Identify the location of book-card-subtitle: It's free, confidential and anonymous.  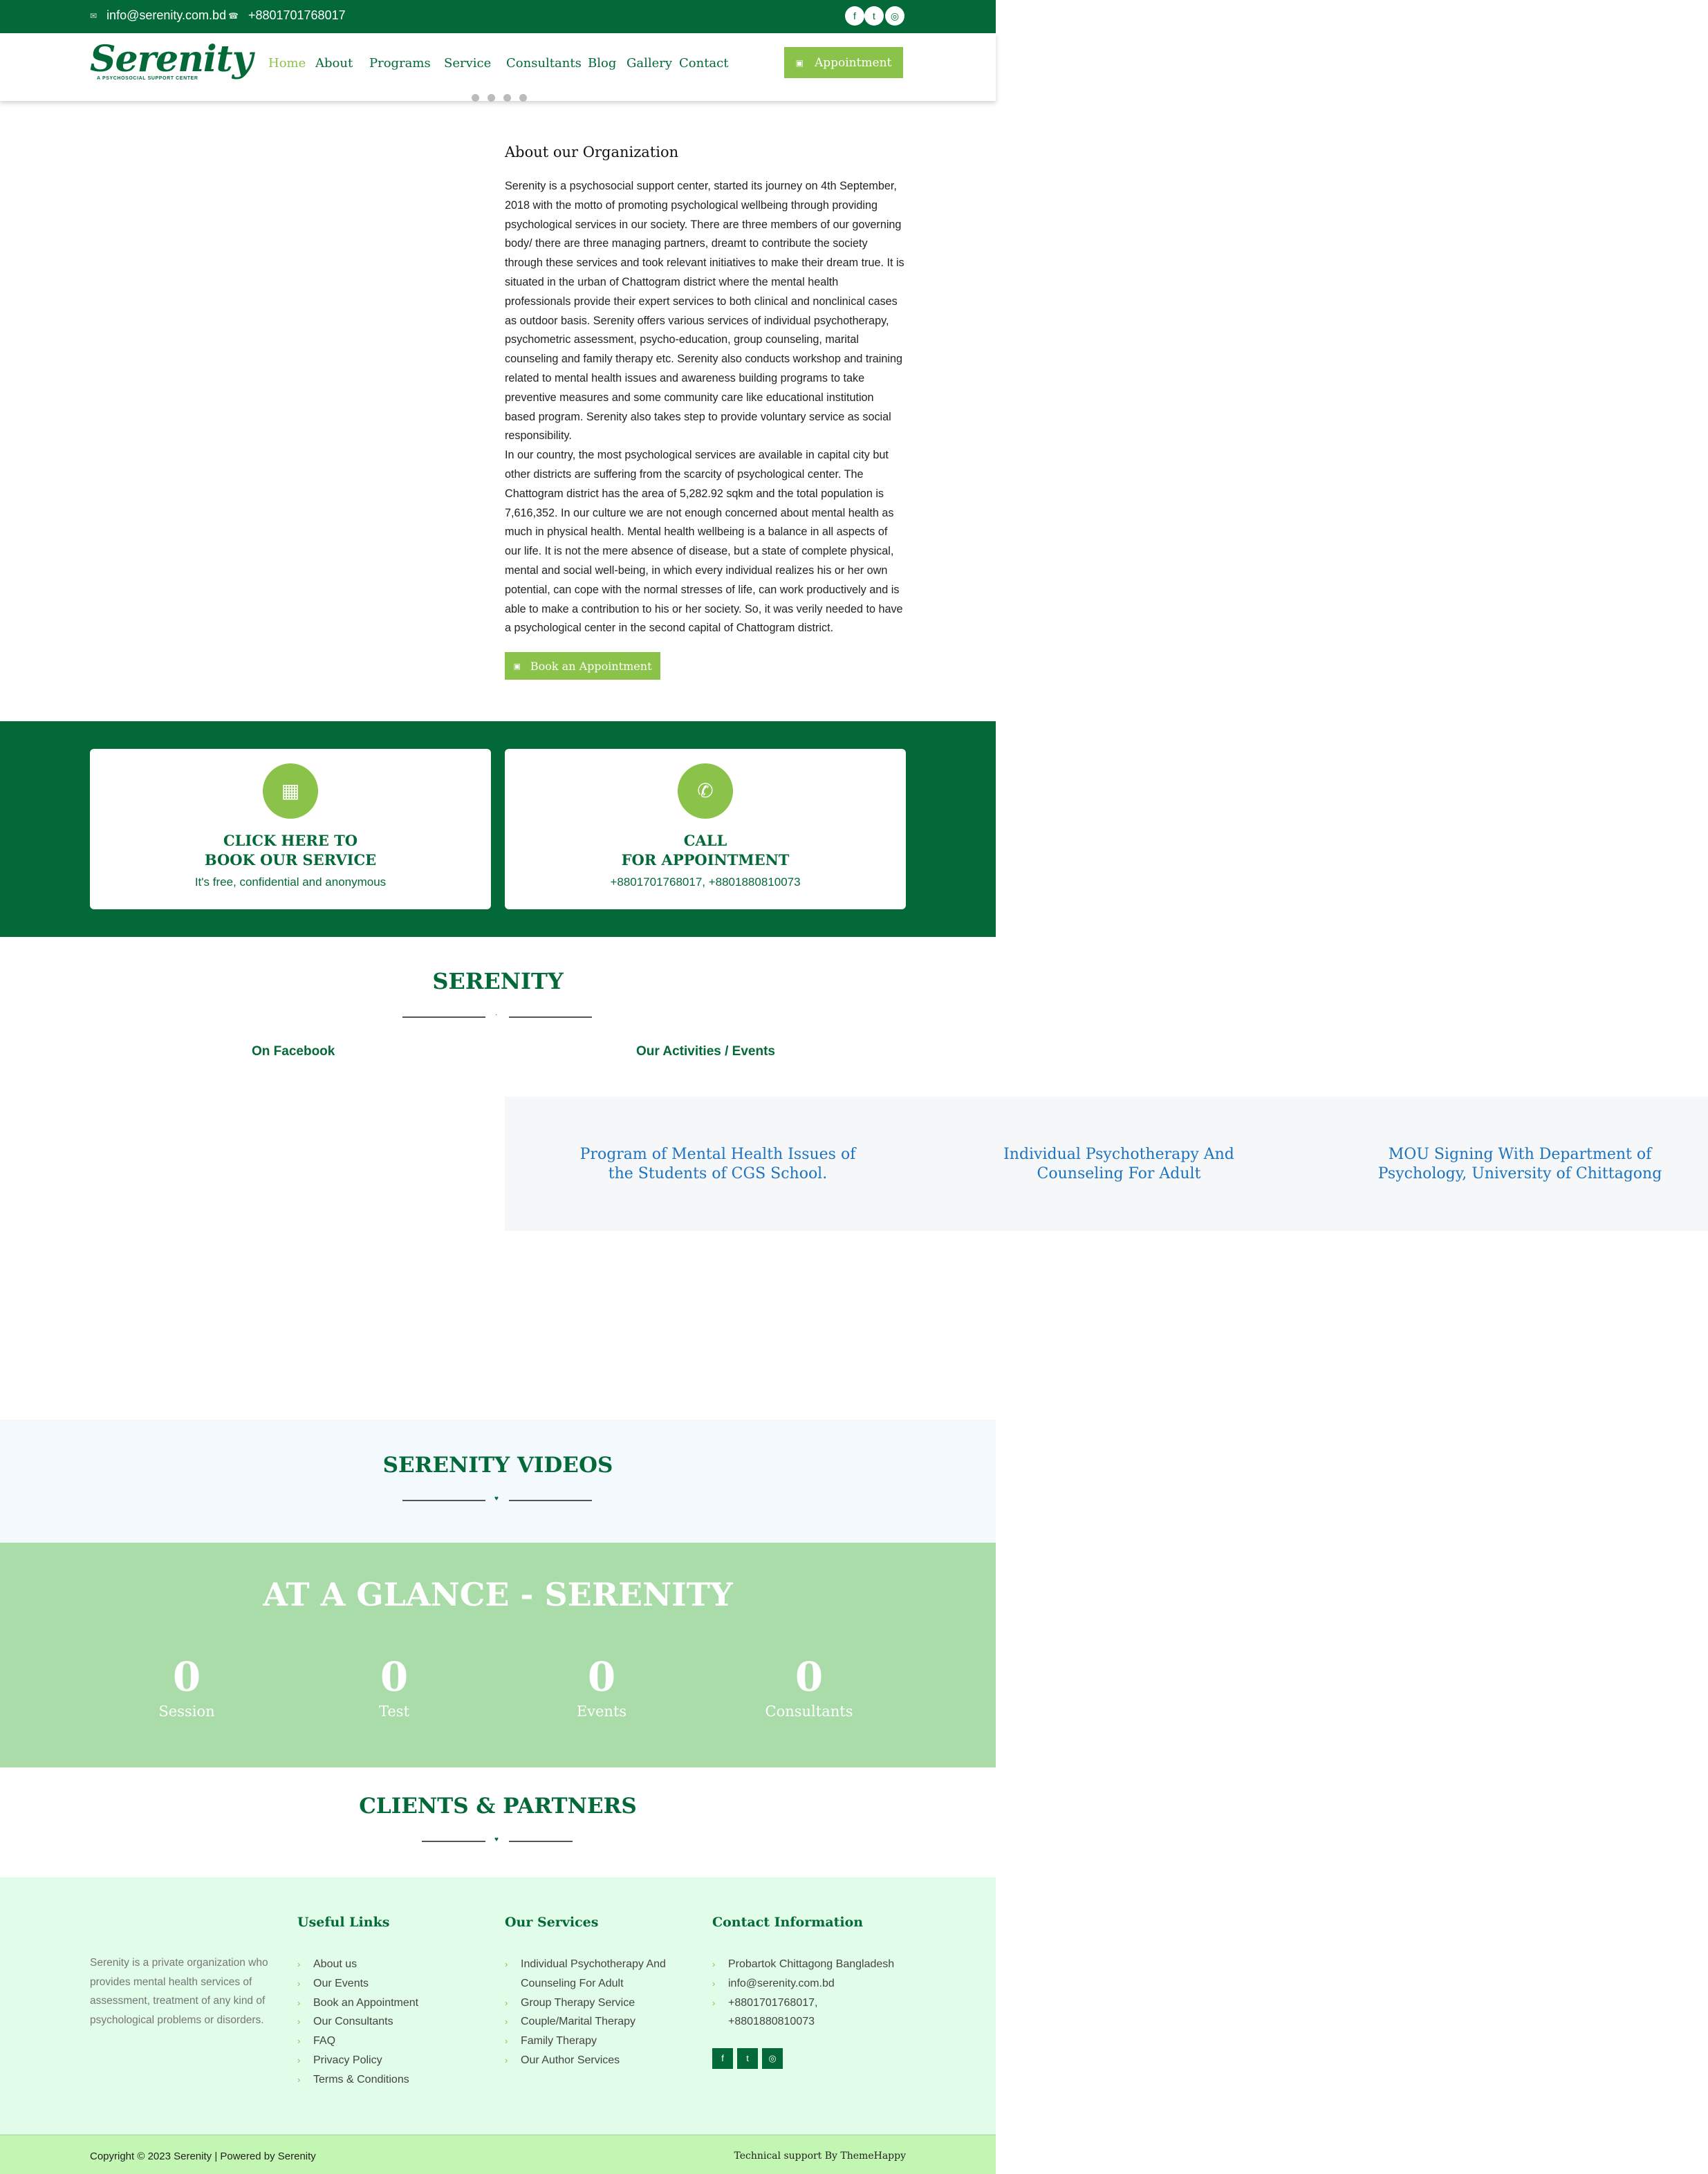
(290, 882).